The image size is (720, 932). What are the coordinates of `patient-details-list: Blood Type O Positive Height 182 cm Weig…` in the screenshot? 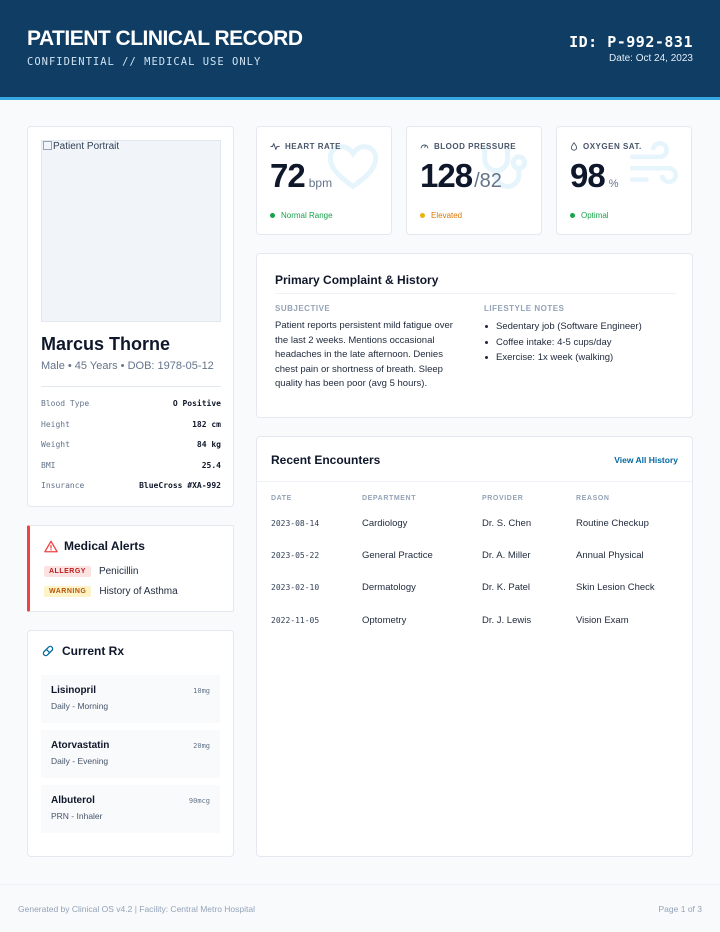 It's located at (131, 450).